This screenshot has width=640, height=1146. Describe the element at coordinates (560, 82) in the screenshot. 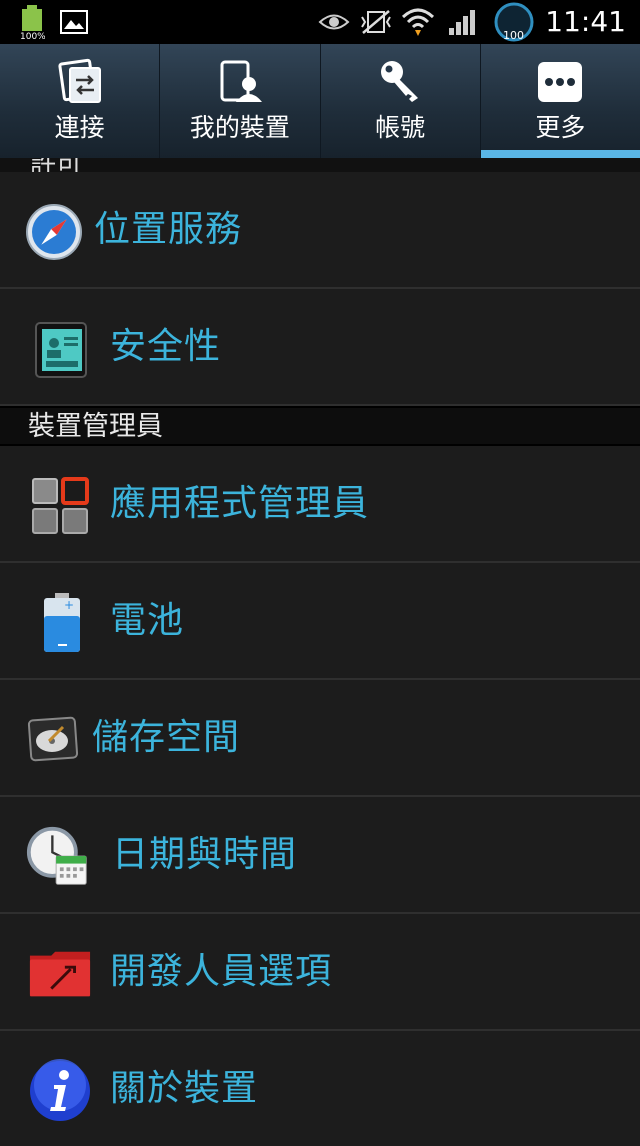

I see `more-dots-icon` at that location.